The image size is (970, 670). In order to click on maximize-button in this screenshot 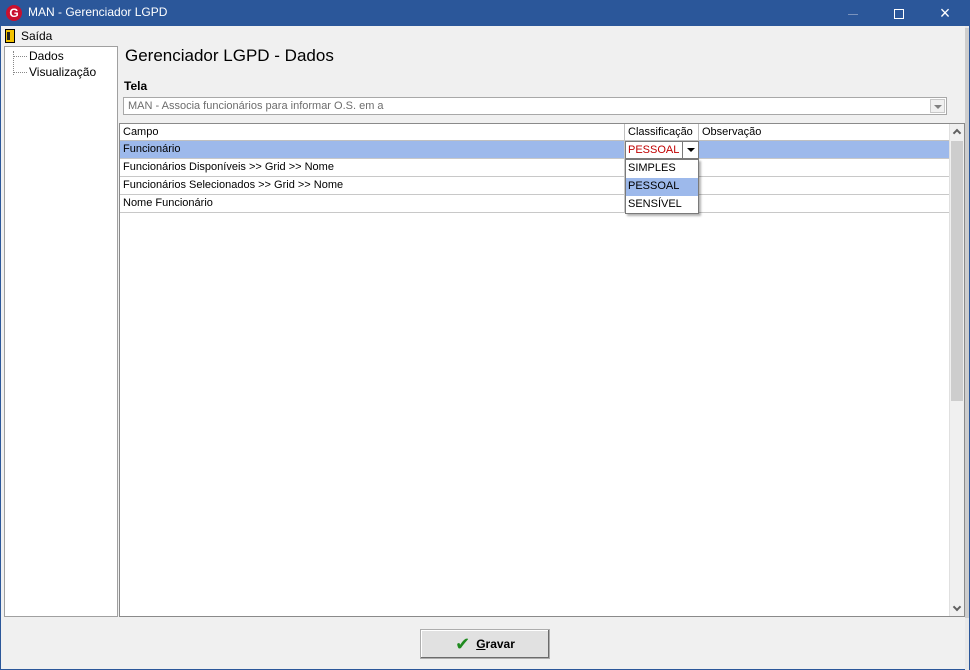, I will do `click(899, 13)`.